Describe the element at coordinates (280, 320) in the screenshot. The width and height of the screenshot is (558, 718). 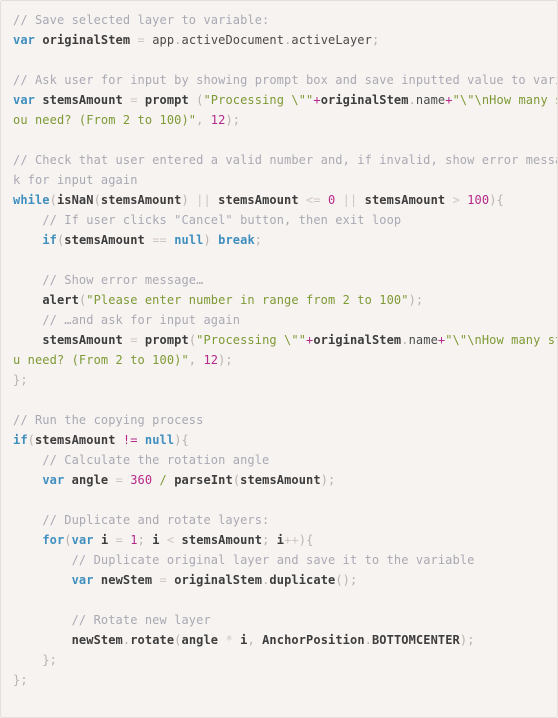
I see `code-line: // …and ask for input again` at that location.